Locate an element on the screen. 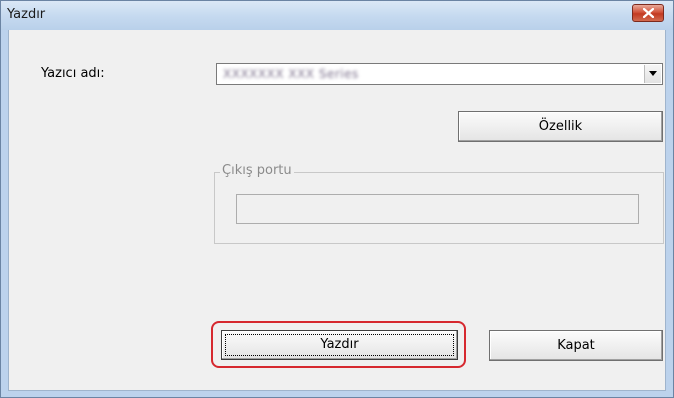  close-icon is located at coordinates (648, 13).